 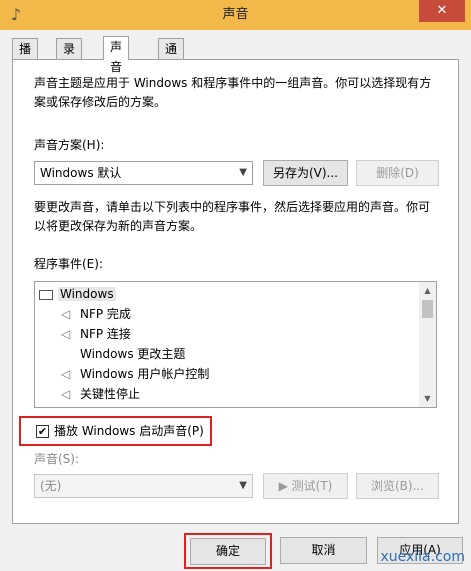 What do you see at coordinates (143, 173) in the screenshot?
I see `sound-scheme-select: Windows 默认 ▼` at bounding box center [143, 173].